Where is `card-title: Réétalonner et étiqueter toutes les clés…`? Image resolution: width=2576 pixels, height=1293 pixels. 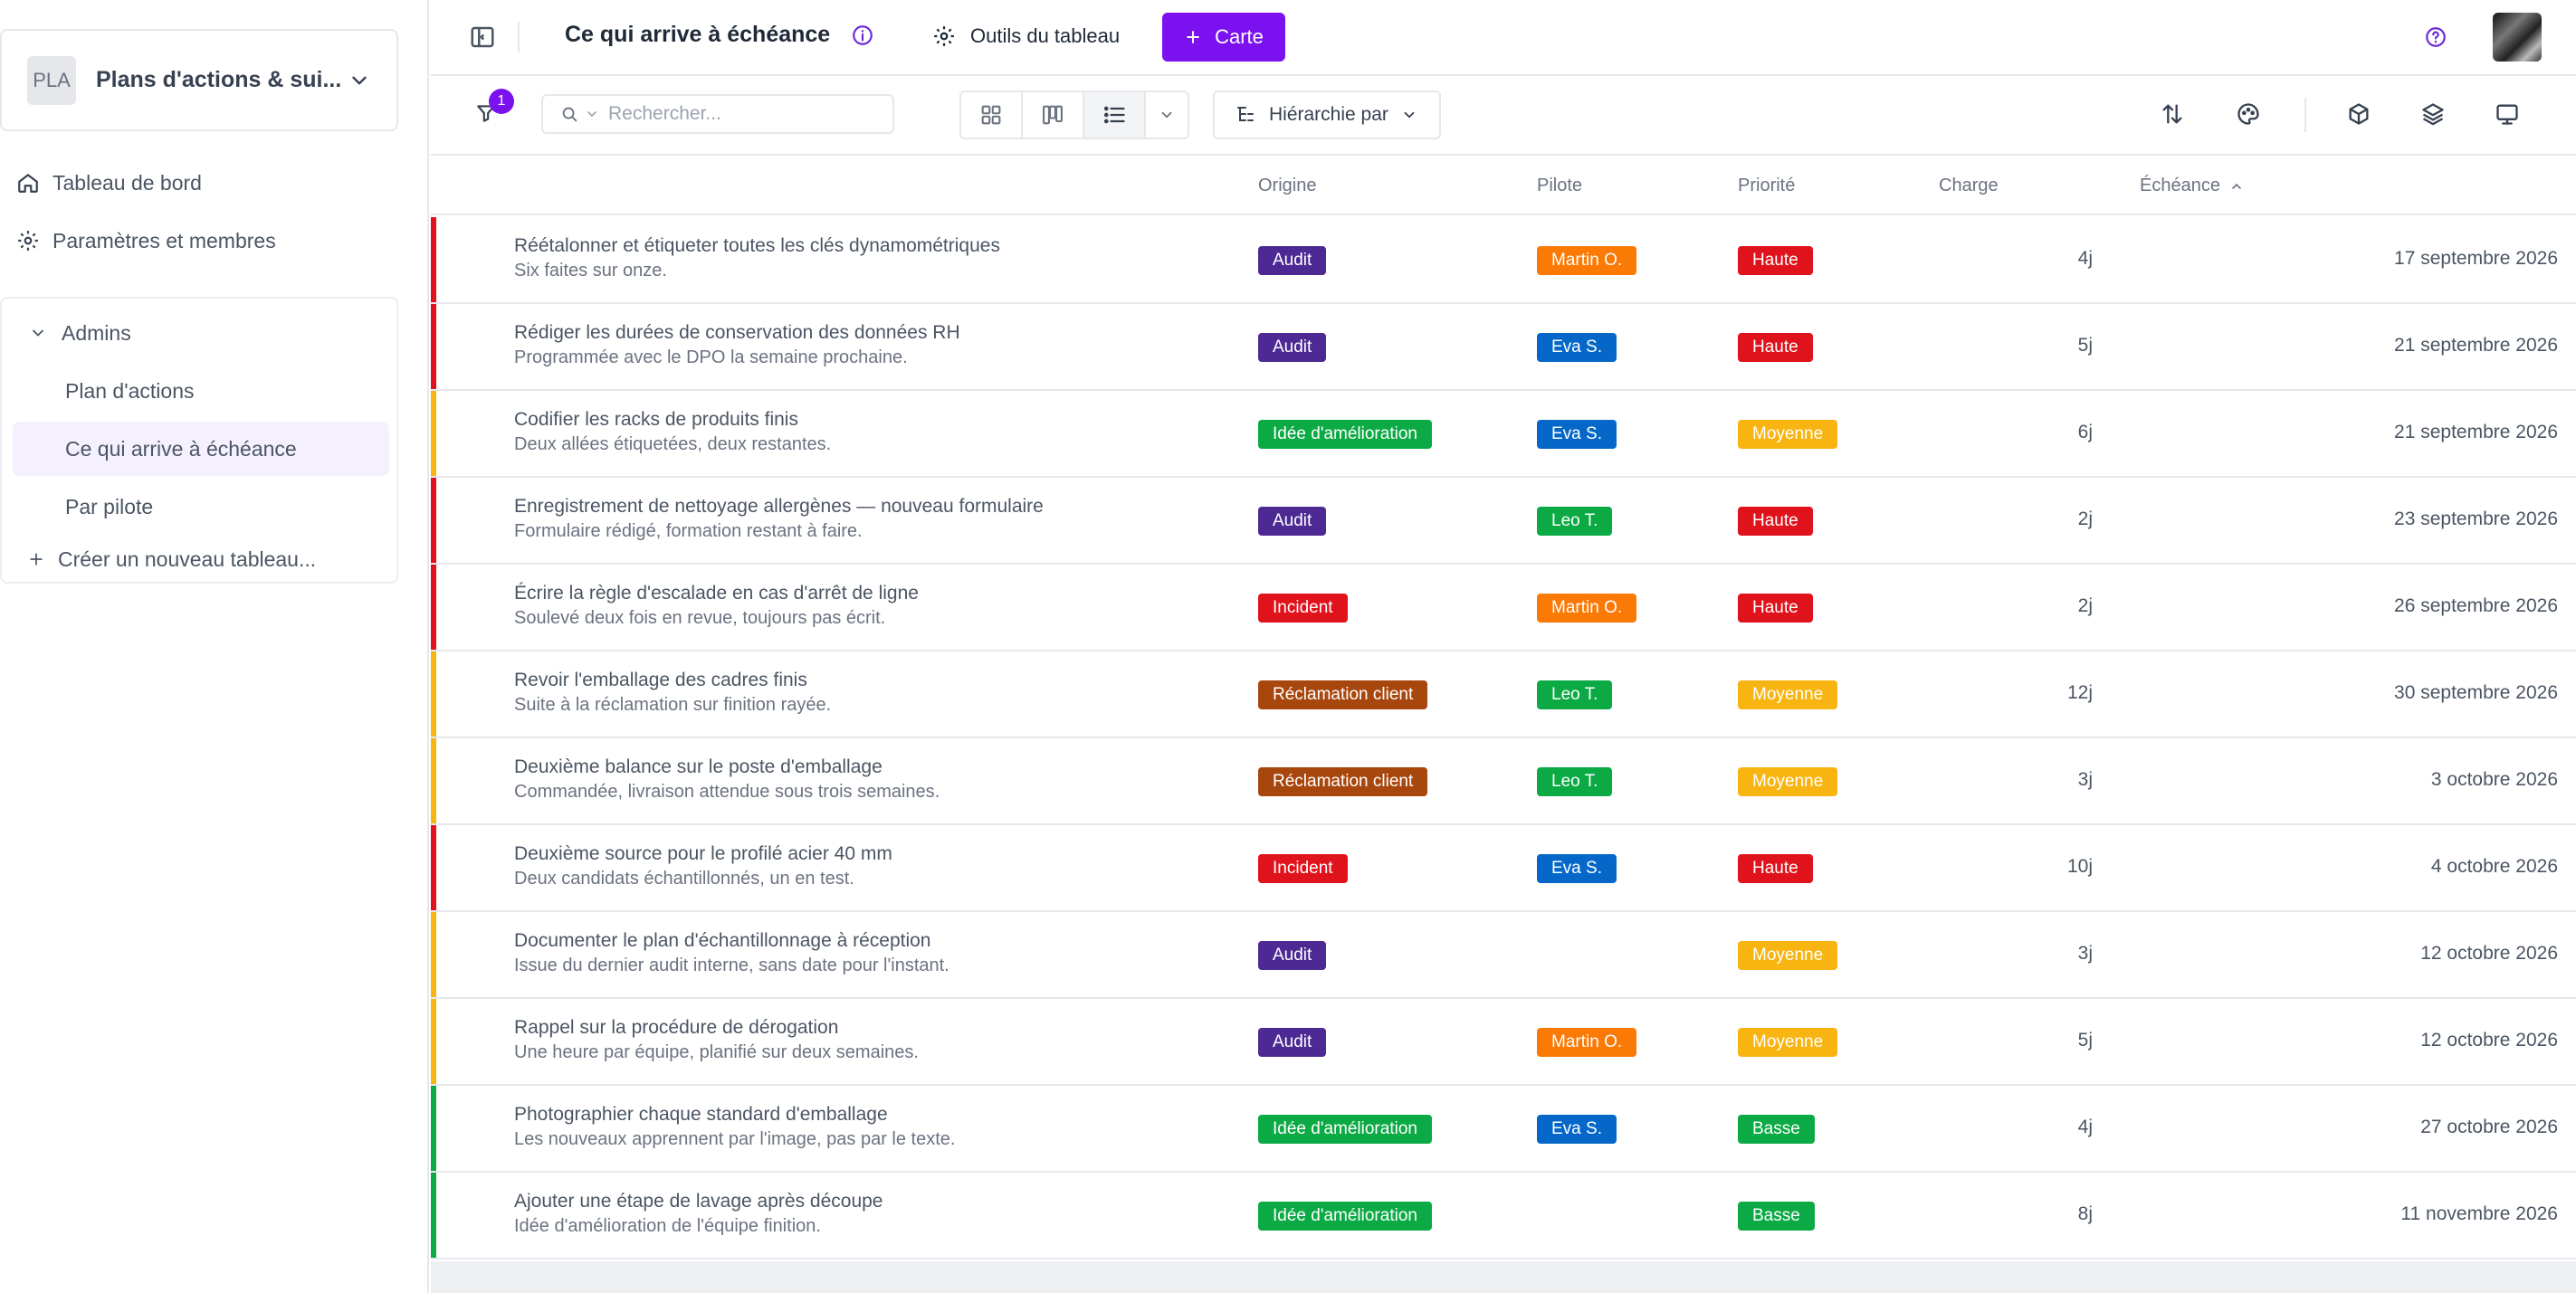 card-title: Réétalonner et étiqueter toutes les clés… is located at coordinates (757, 246).